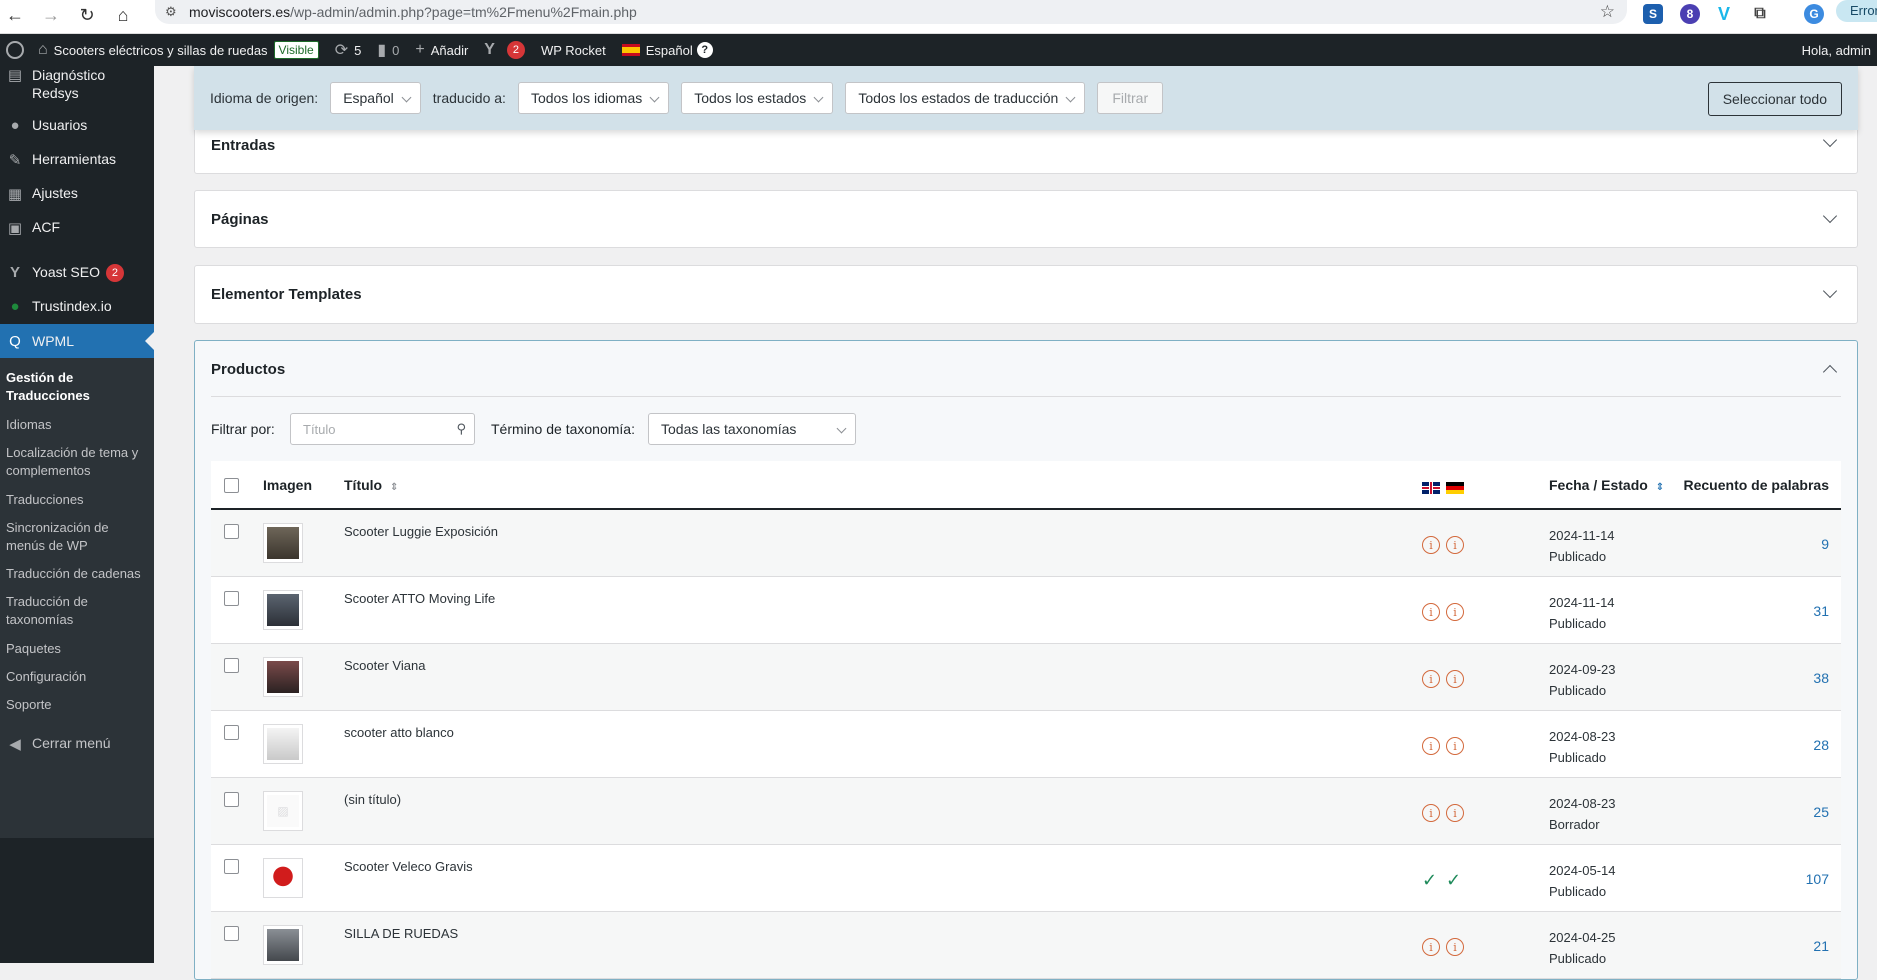 This screenshot has height=980, width=1877. I want to click on target-languages-select: Todos los idiomas, so click(593, 98).